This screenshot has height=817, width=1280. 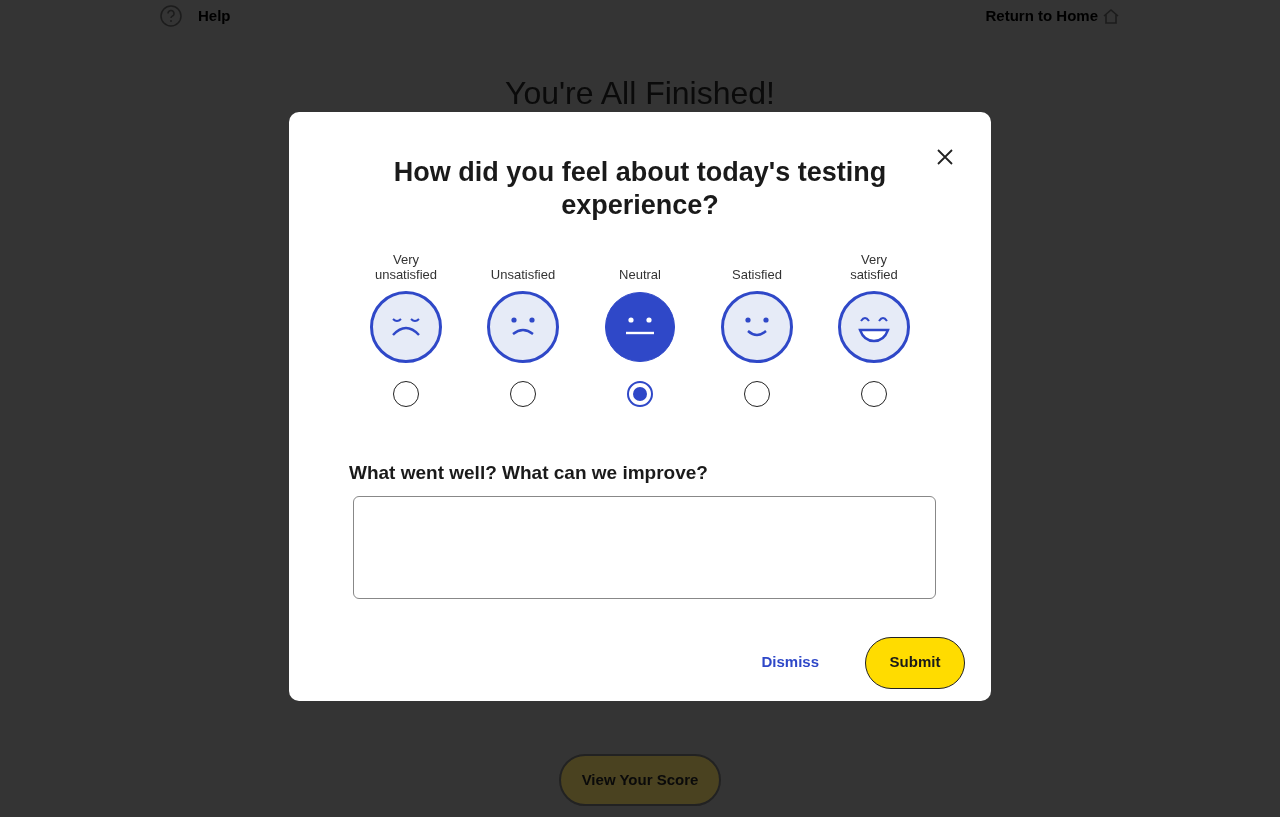 I want to click on submit-button: Submit, so click(x=915, y=662).